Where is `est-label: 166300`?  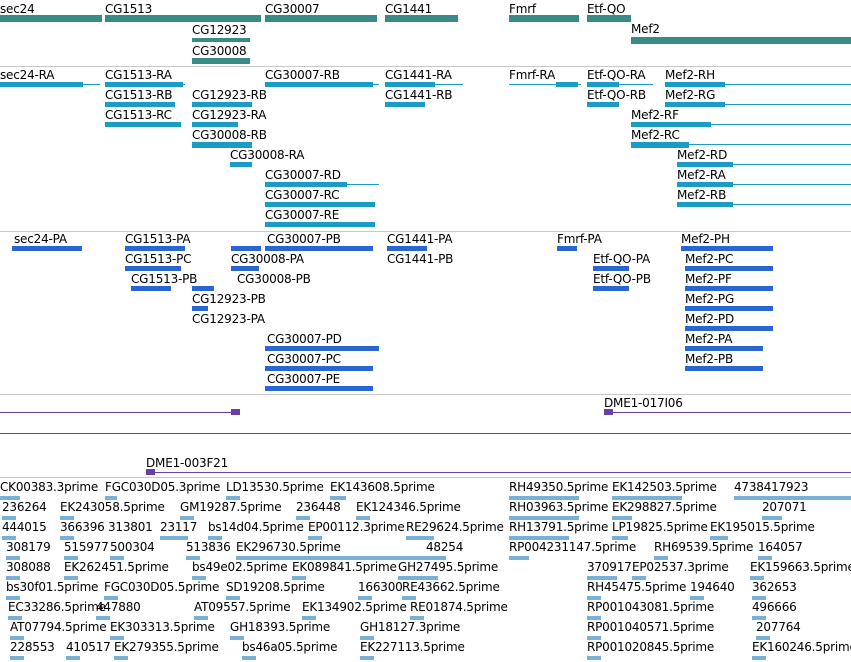
est-label: 166300 is located at coordinates (380, 587).